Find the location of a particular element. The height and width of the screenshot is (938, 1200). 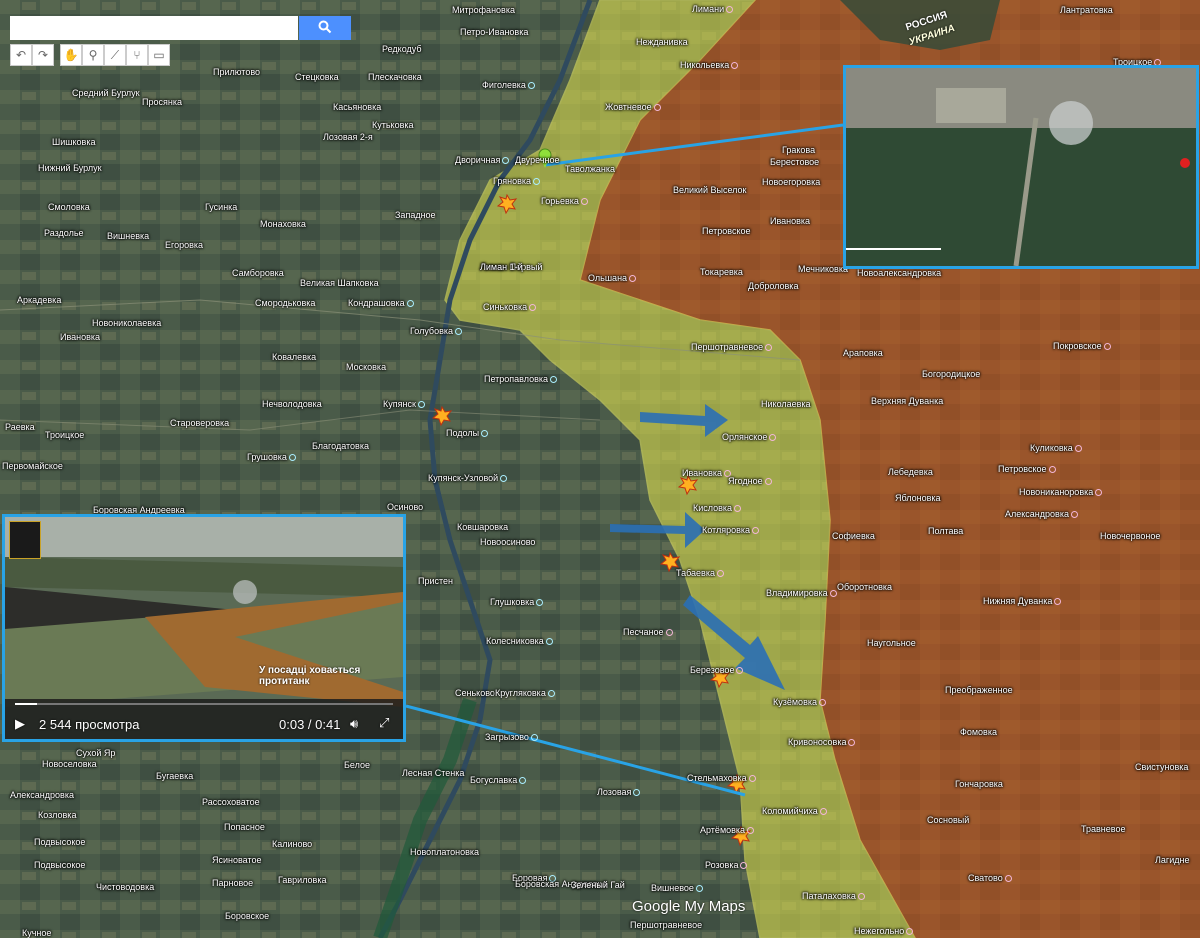

place-label: Синьковка is located at coordinates (510, 307).